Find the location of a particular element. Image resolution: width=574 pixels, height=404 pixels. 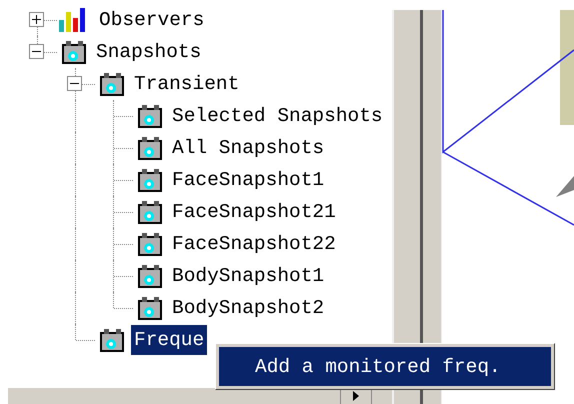

tree-item: FaceSnapshot22 is located at coordinates (254, 244).